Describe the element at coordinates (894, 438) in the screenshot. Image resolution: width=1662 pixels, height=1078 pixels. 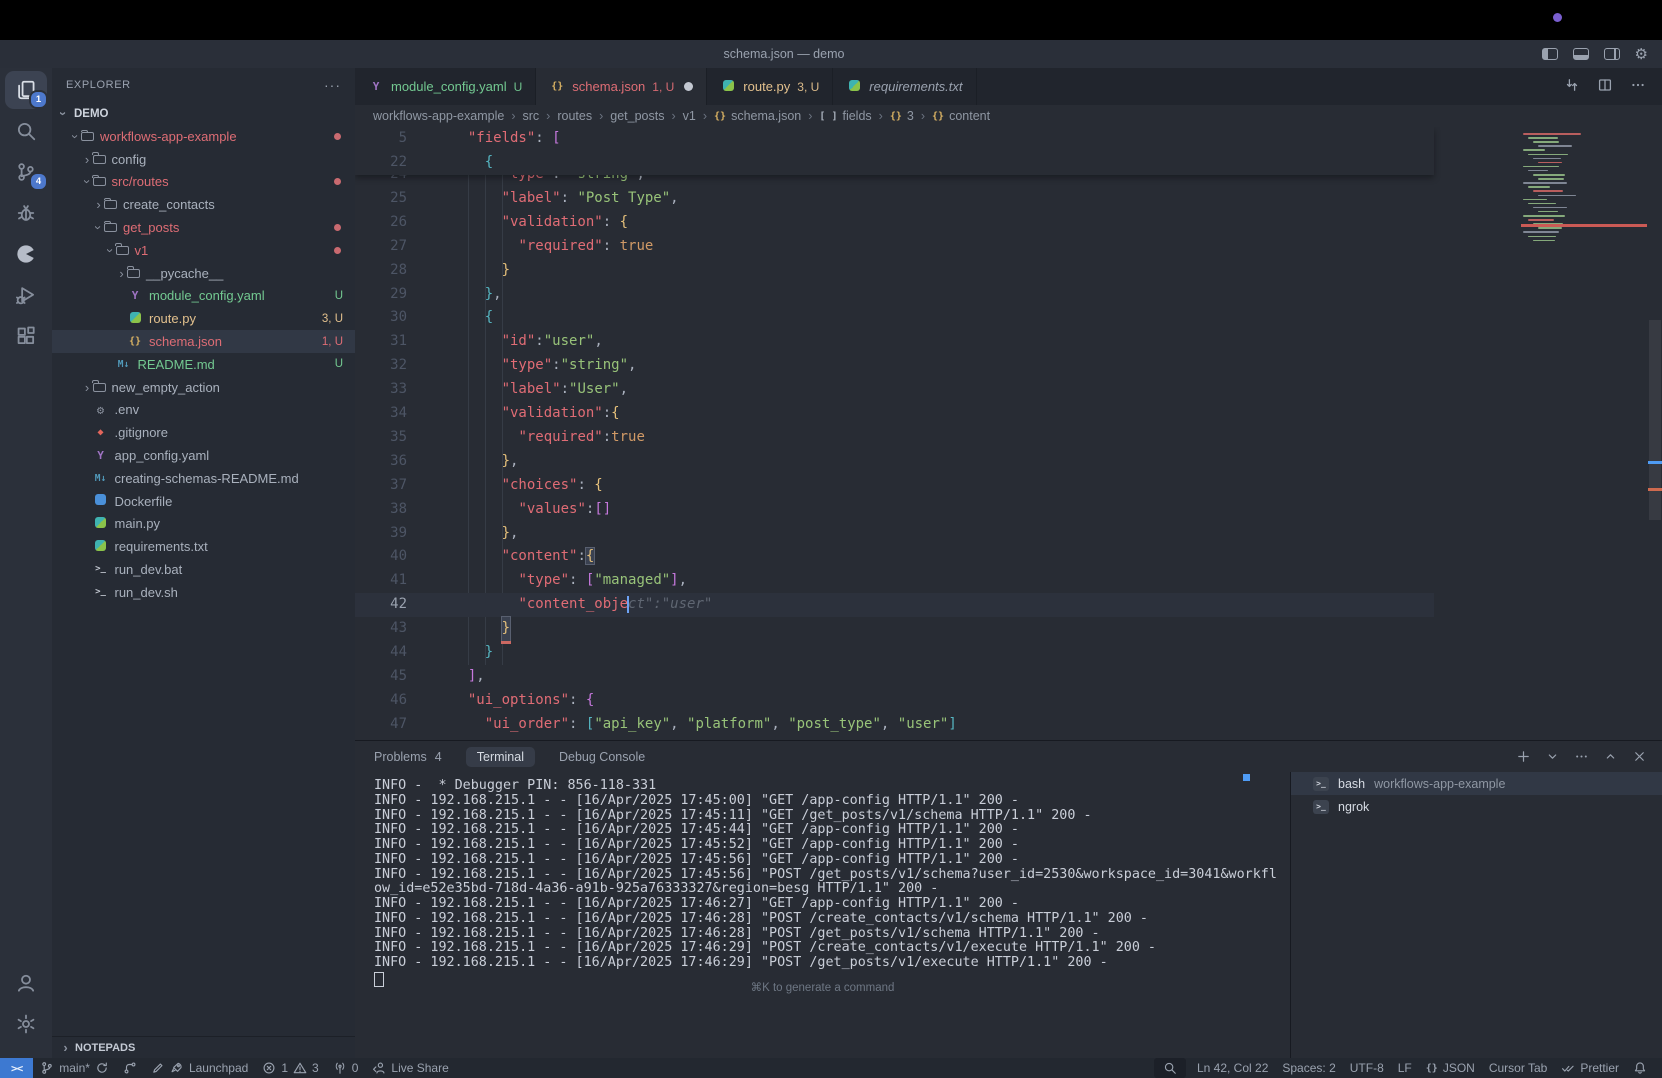
I see `code-line-35: 35 "required":true` at that location.